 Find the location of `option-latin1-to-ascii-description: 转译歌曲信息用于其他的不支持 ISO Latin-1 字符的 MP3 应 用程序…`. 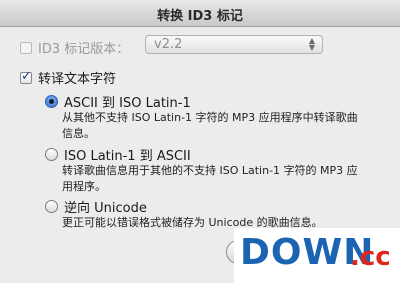

option-latin1-to-ascii-description: 转译歌曲信息用于其他的不支持 ISO Latin-1 字符的 MP3 应 用程序… is located at coordinates (210, 179).